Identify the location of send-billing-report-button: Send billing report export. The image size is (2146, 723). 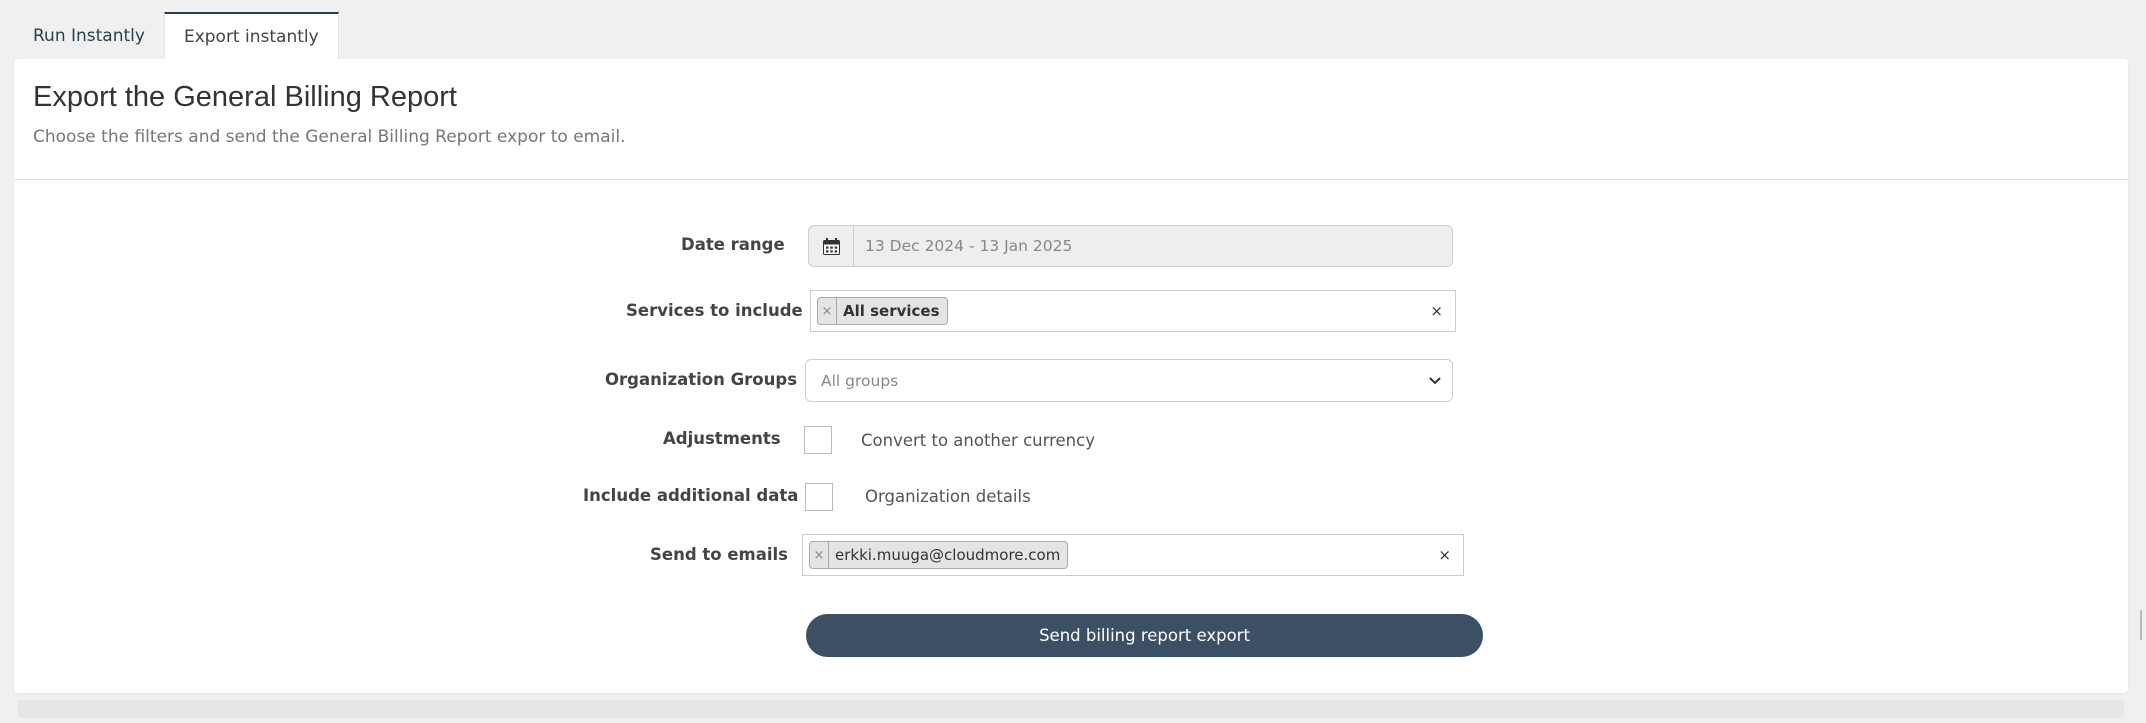
(1144, 635).